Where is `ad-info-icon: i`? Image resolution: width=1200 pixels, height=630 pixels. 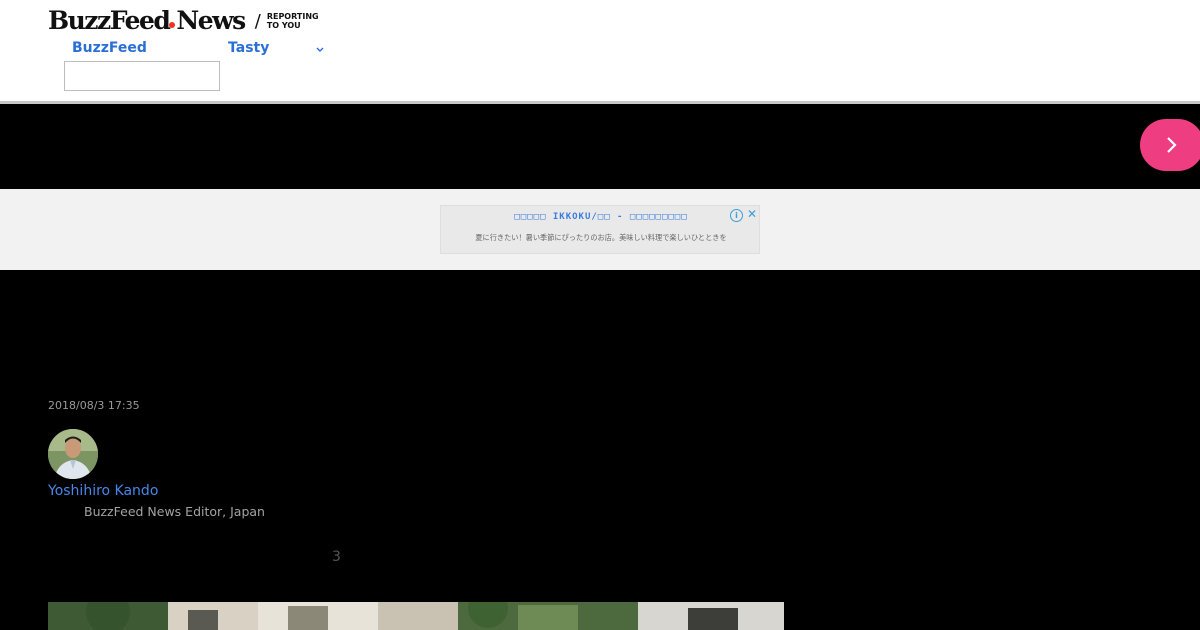 ad-info-icon: i is located at coordinates (736, 215).